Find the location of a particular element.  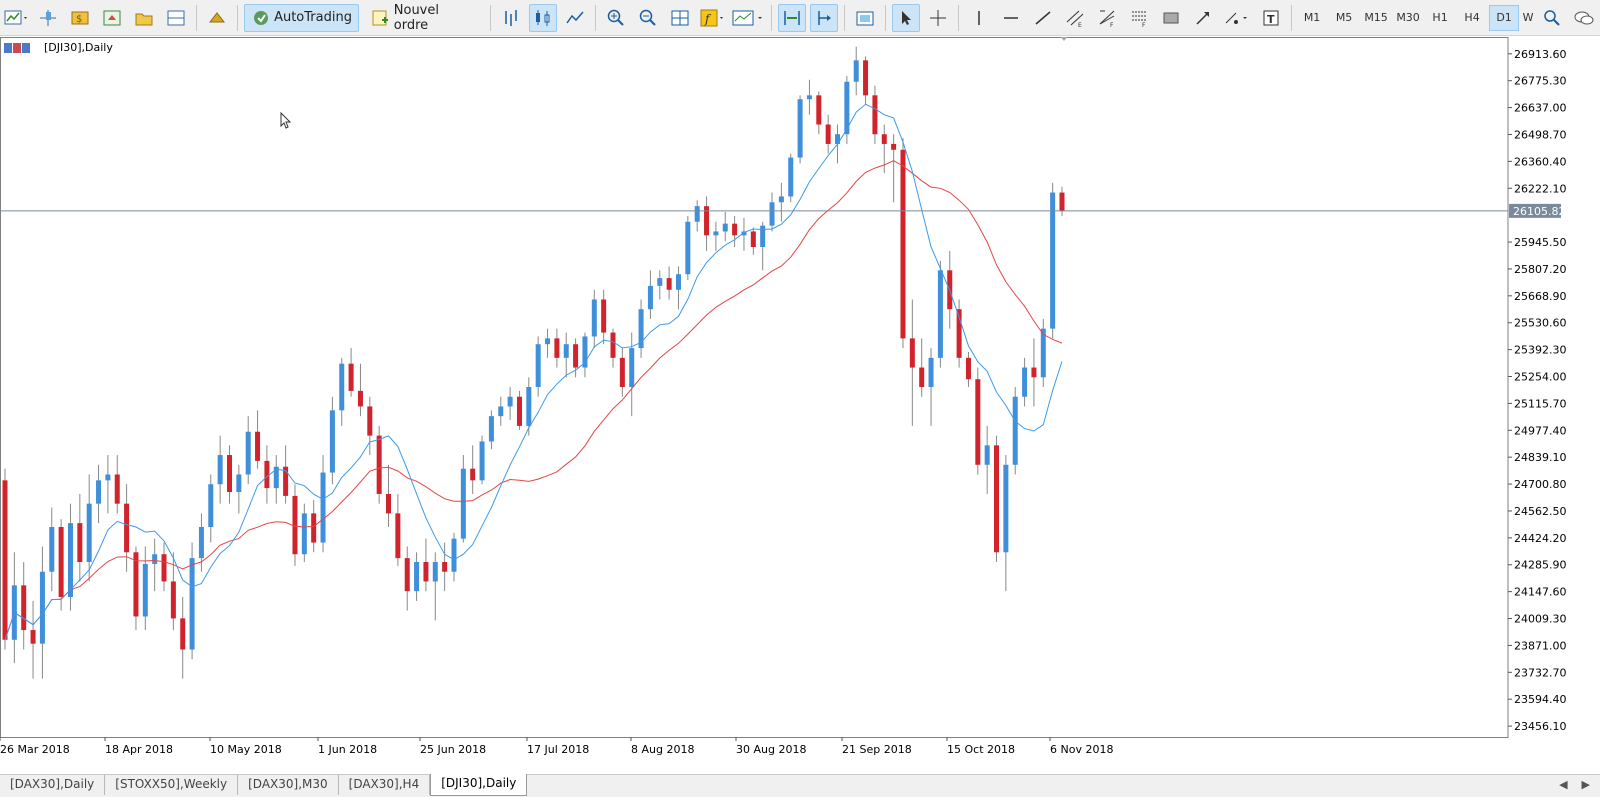

timeframe-m30: M30 is located at coordinates (1408, 18).